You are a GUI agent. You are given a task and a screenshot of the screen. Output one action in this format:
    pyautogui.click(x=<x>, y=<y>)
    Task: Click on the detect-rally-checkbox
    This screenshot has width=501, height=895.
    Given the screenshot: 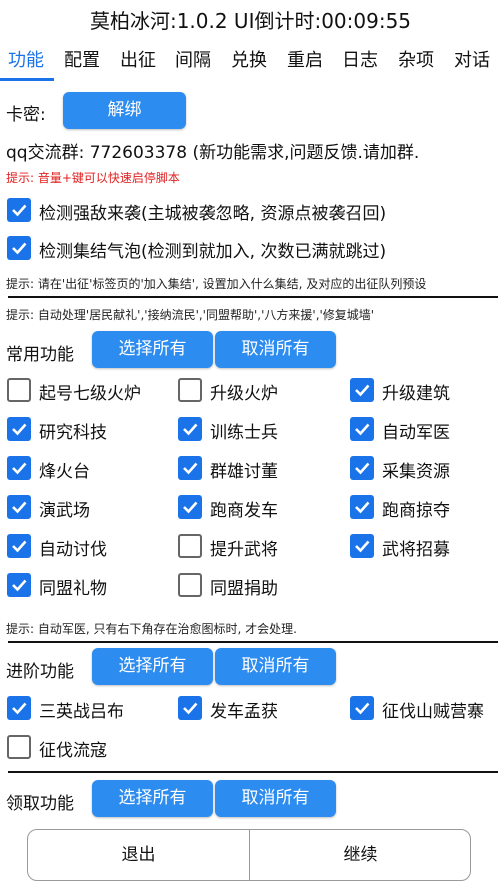 What is the action you would take?
    pyautogui.click(x=19, y=248)
    